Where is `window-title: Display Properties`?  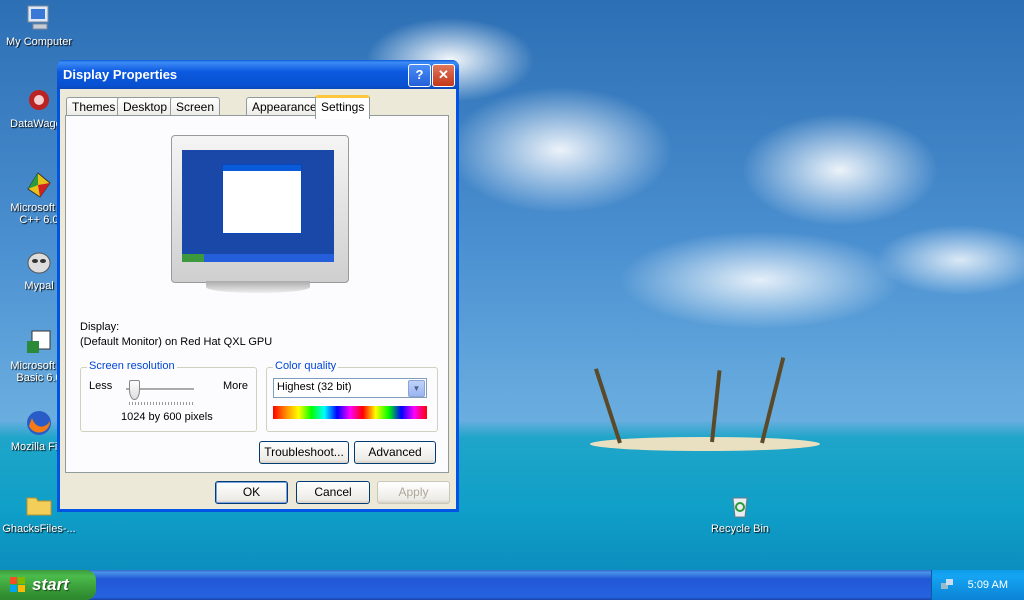
window-title: Display Properties is located at coordinates (120, 74).